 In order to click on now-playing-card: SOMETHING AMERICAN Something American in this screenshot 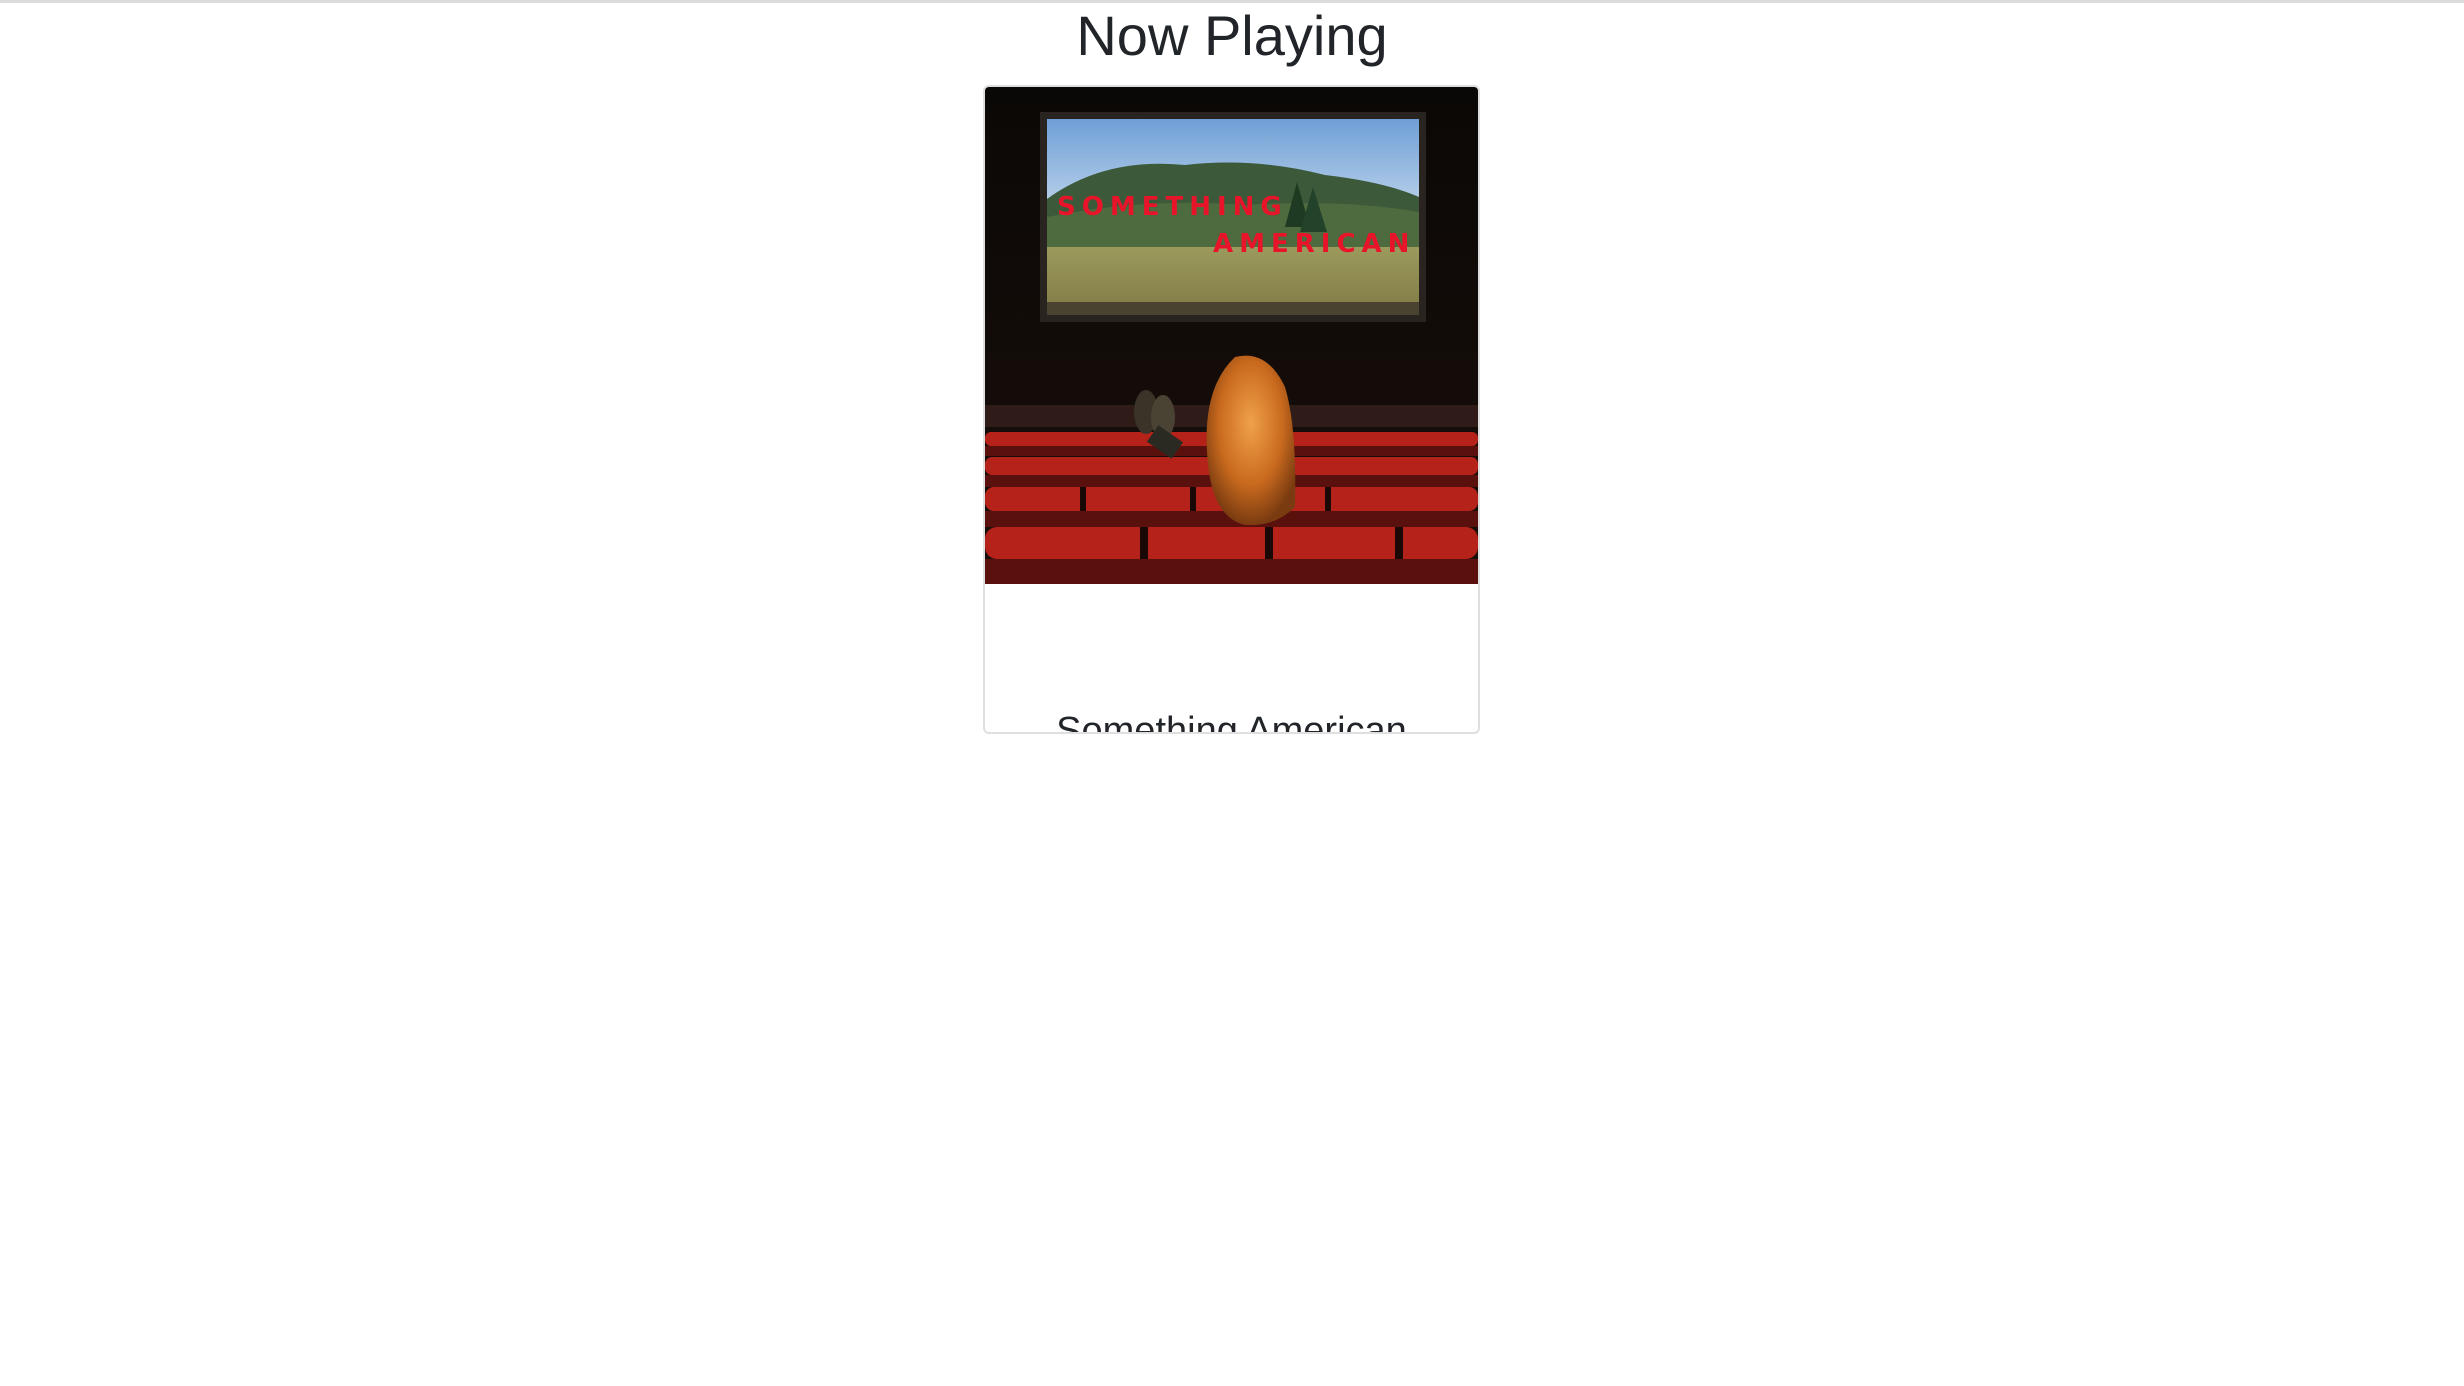, I will do `click(1231, 409)`.